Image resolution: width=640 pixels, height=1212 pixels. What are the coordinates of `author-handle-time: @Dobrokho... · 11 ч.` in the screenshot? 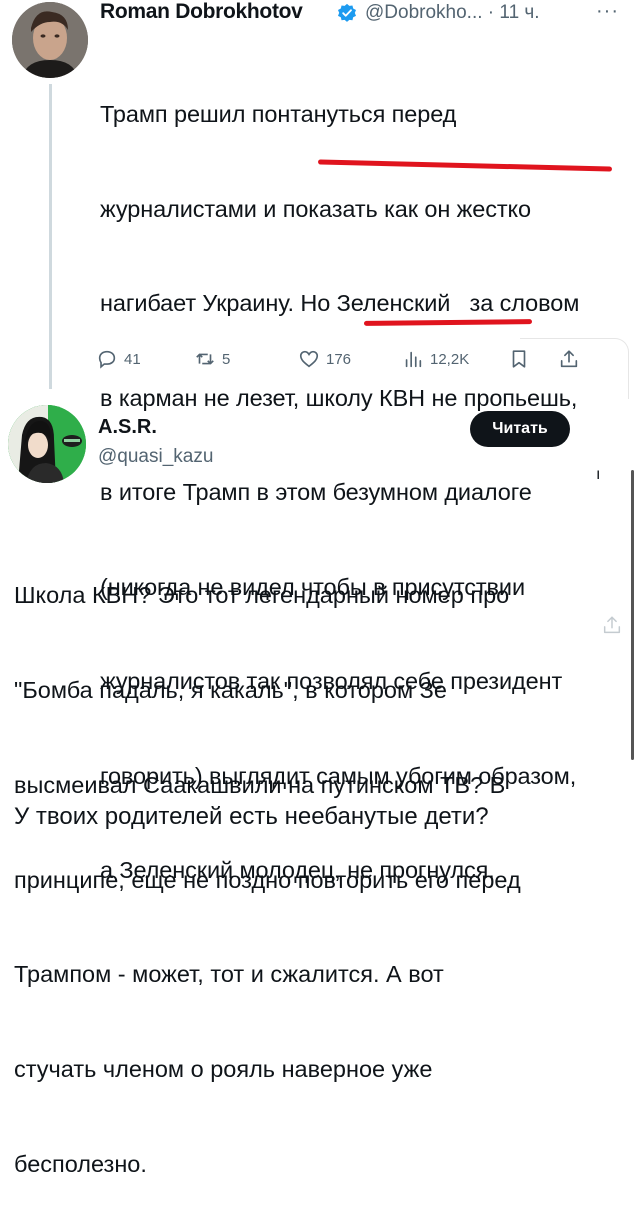 It's located at (452, 13).